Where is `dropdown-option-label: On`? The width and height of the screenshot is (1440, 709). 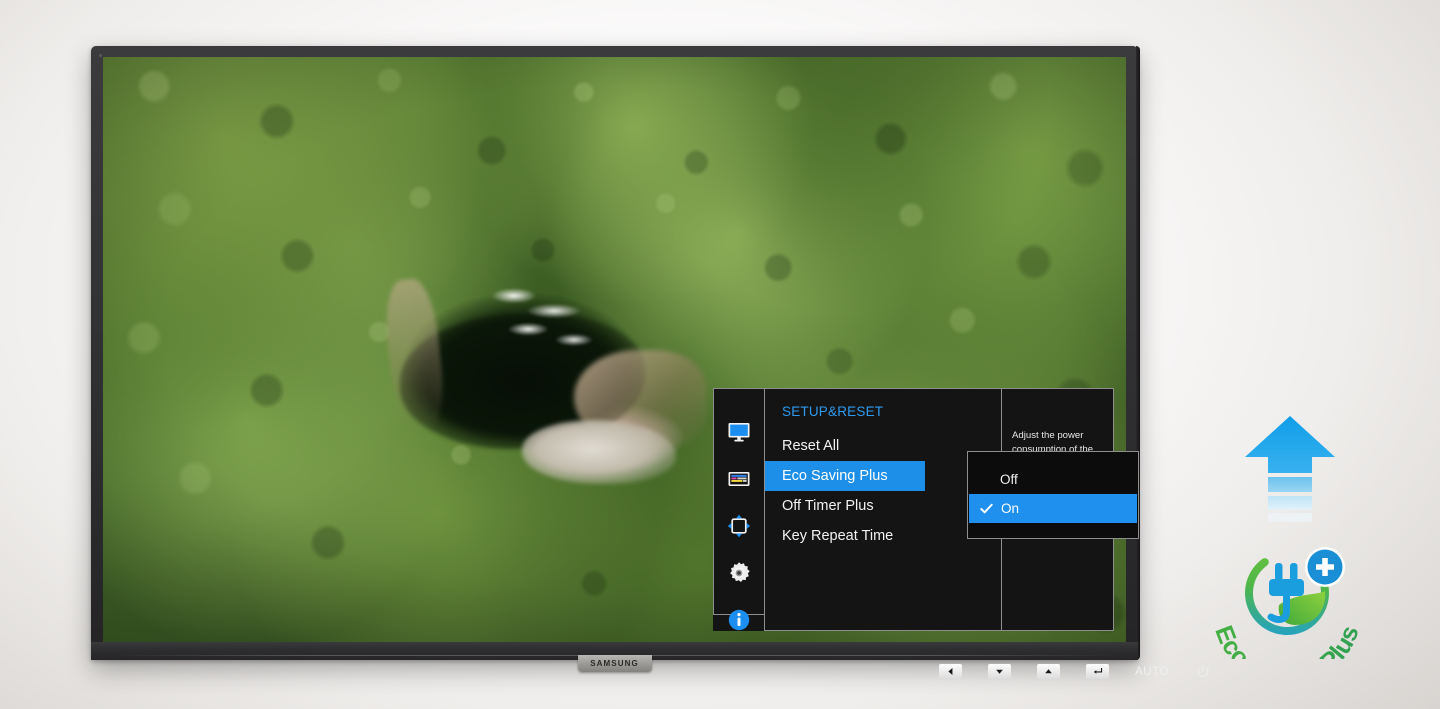 dropdown-option-label: On is located at coordinates (1010, 508).